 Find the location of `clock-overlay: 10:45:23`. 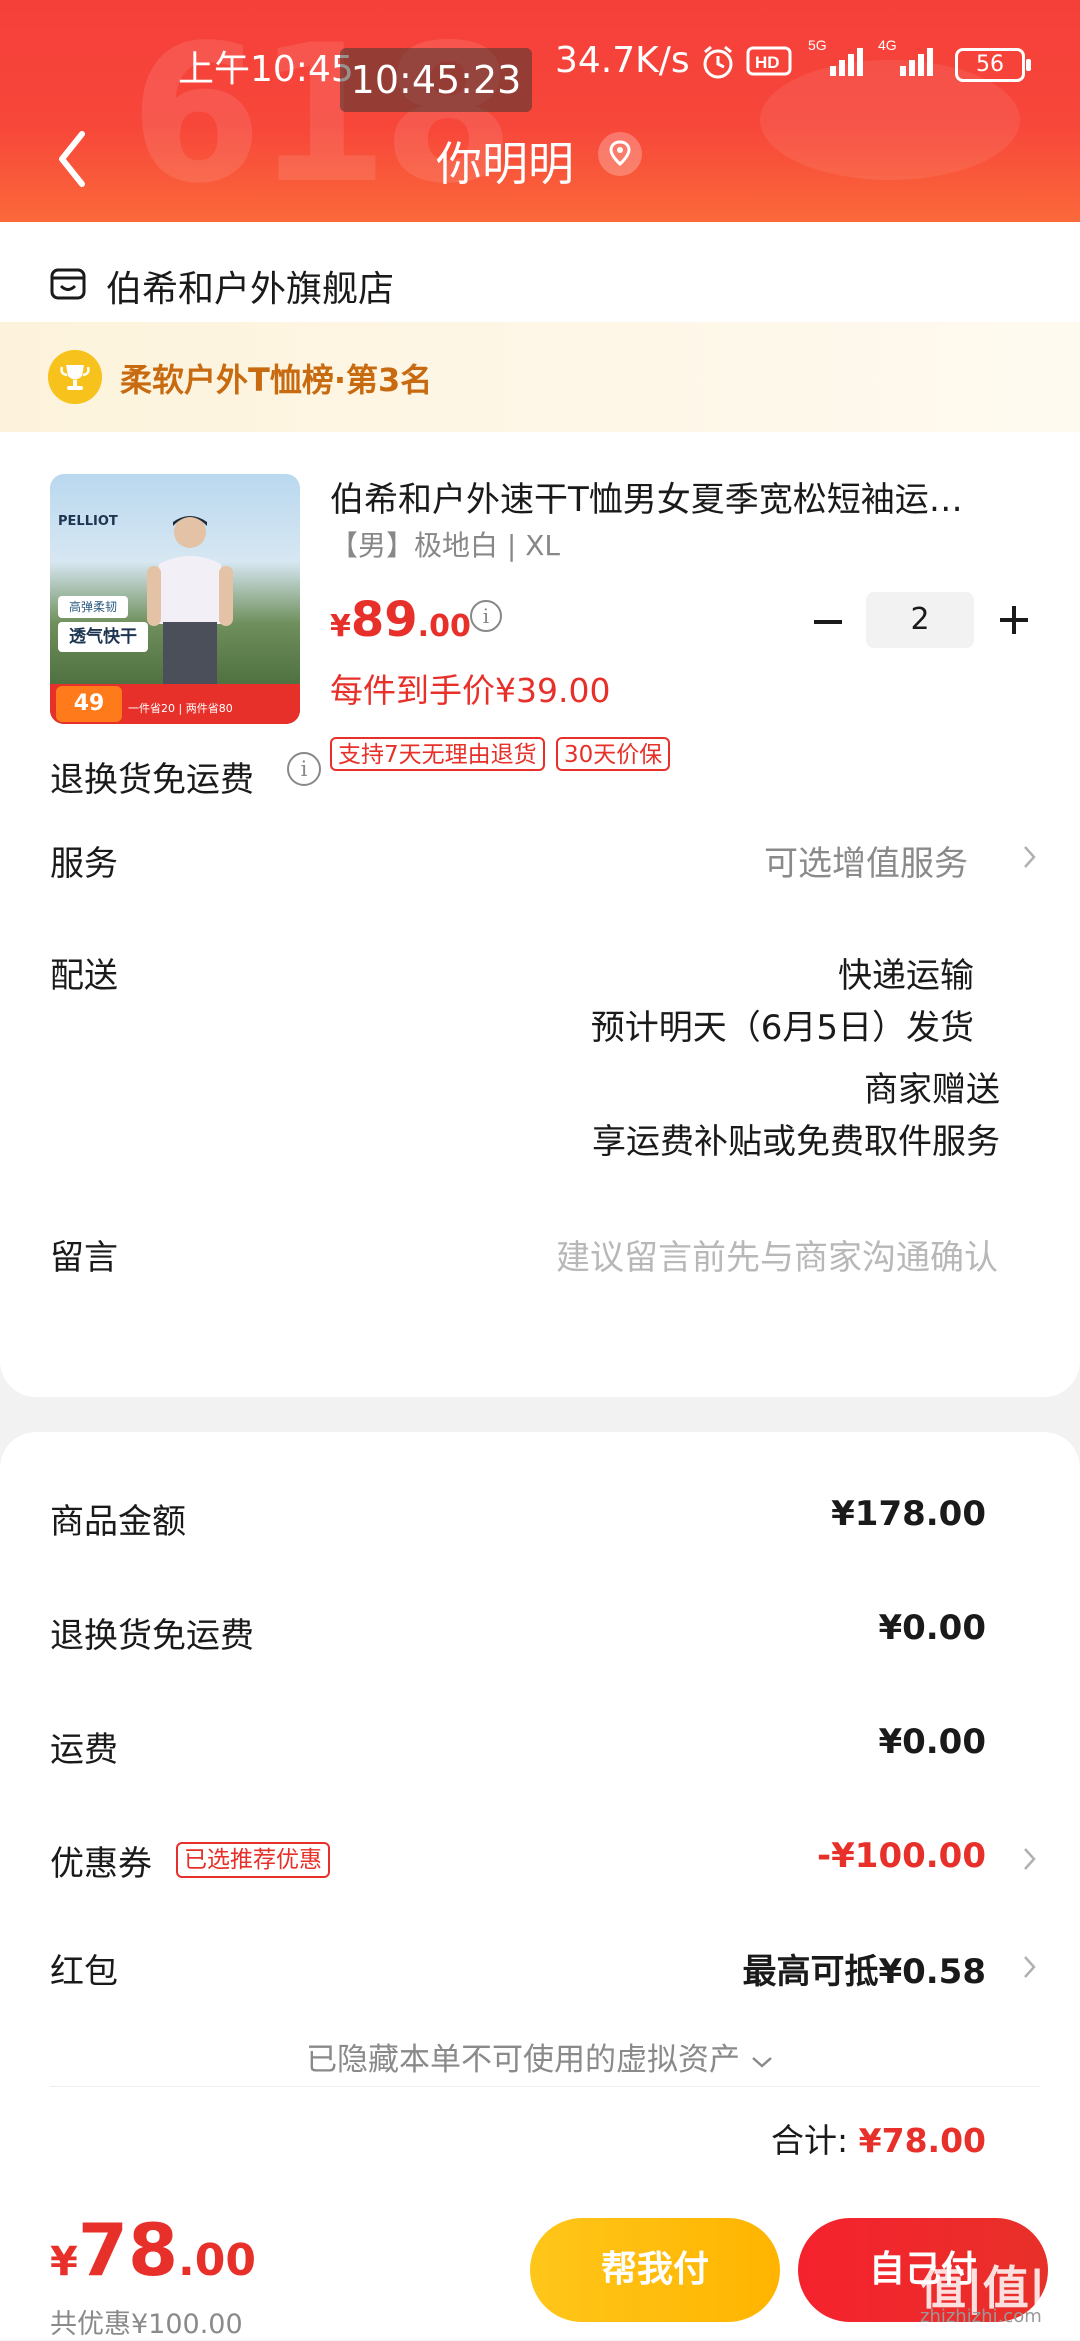

clock-overlay: 10:45:23 is located at coordinates (436, 80).